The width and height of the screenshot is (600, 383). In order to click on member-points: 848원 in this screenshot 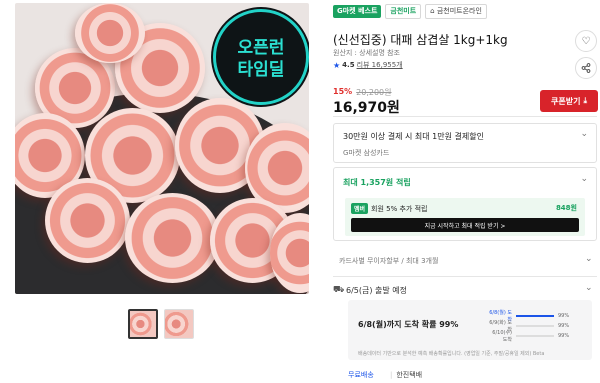, I will do `click(566, 208)`.